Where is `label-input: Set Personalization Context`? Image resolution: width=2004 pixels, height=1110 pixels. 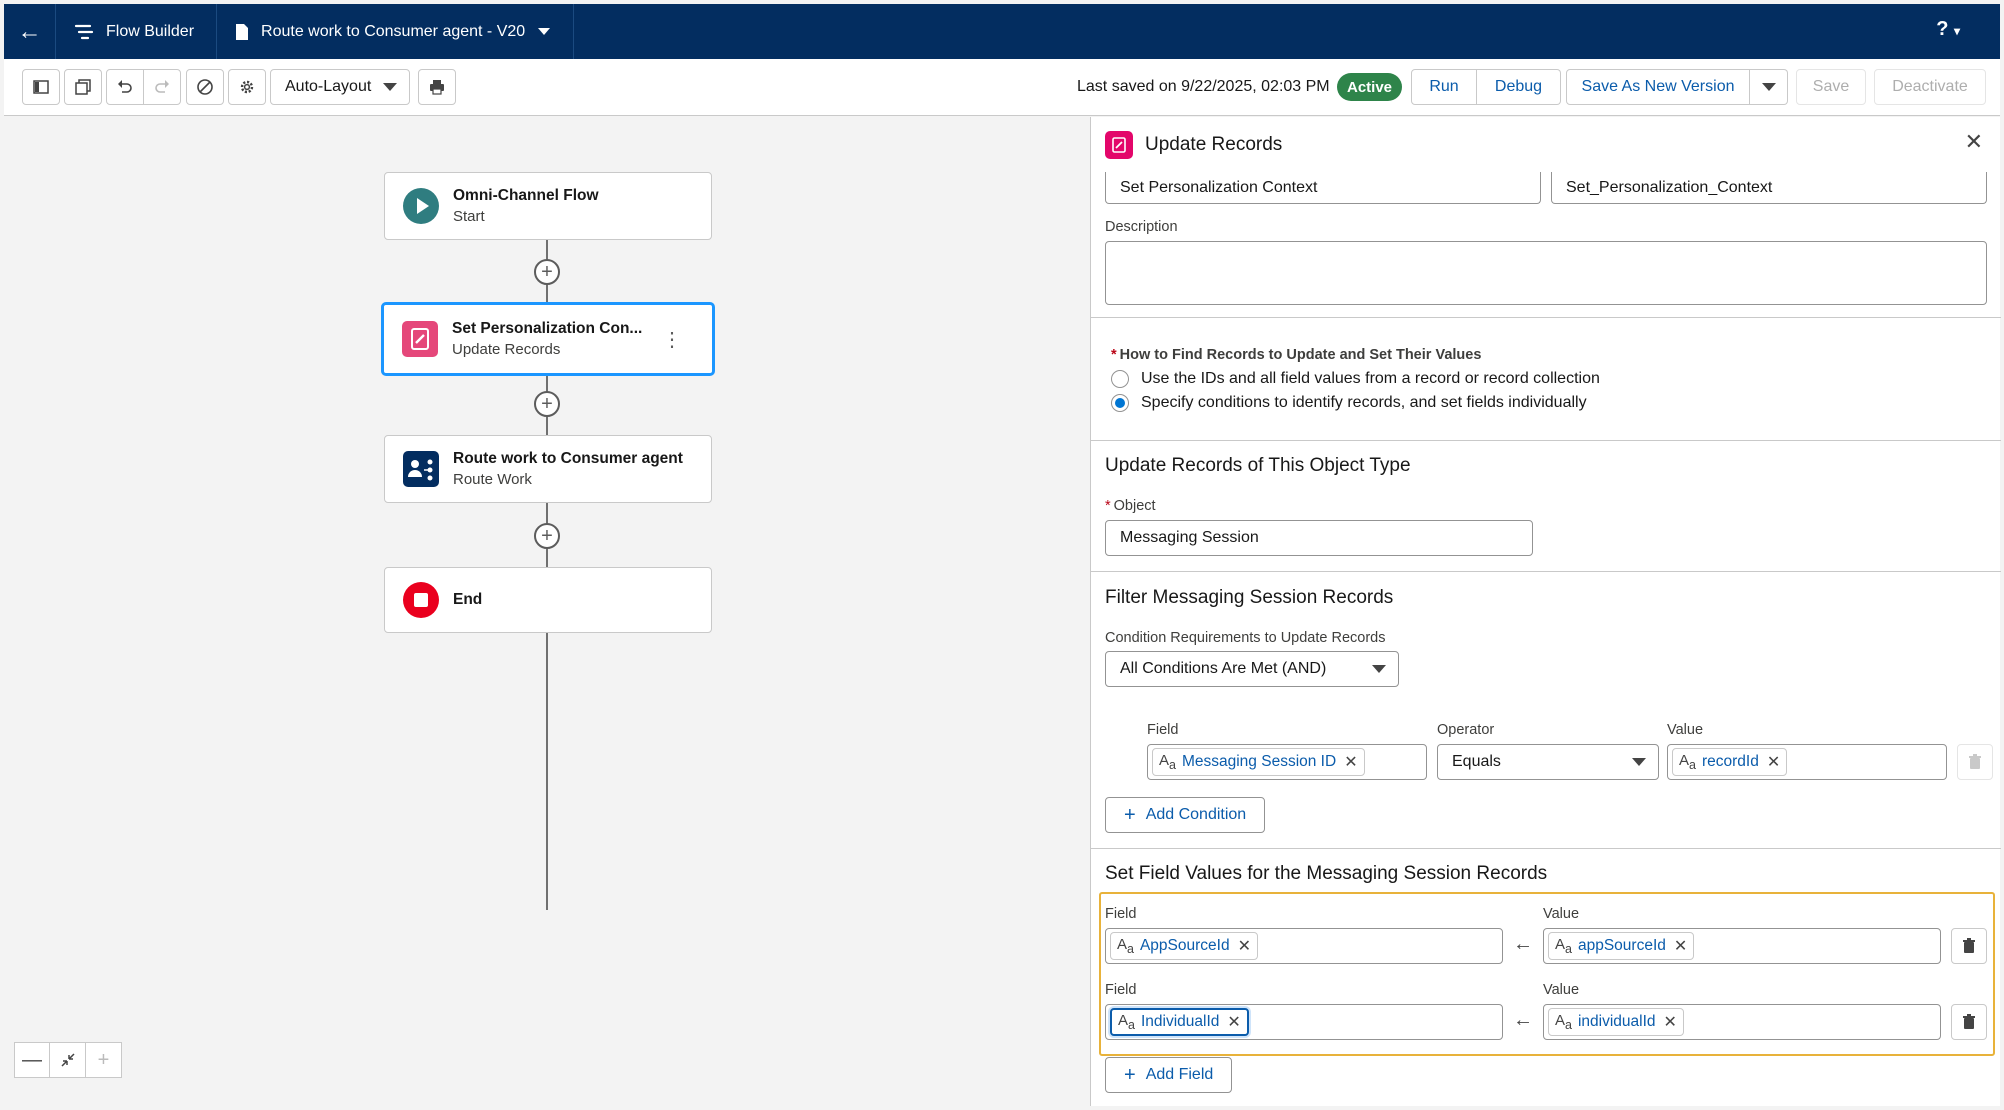 label-input: Set Personalization Context is located at coordinates (1323, 188).